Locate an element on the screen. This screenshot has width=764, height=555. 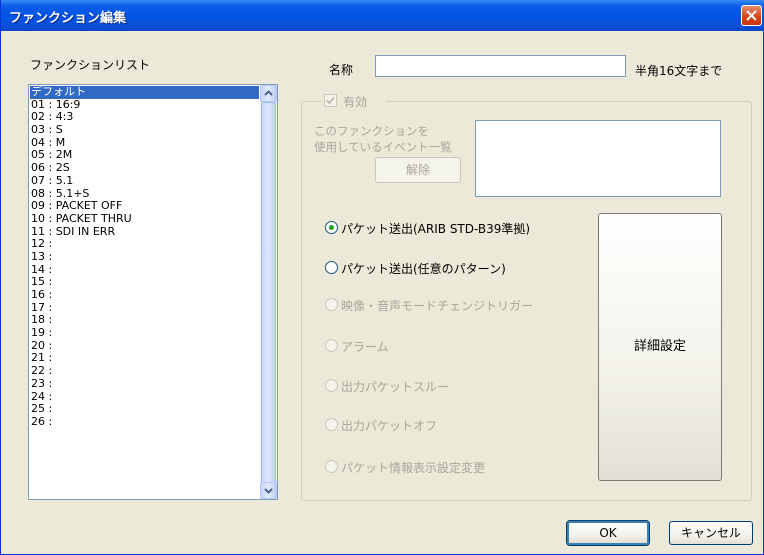
list-item: 17 : is located at coordinates (144, 308).